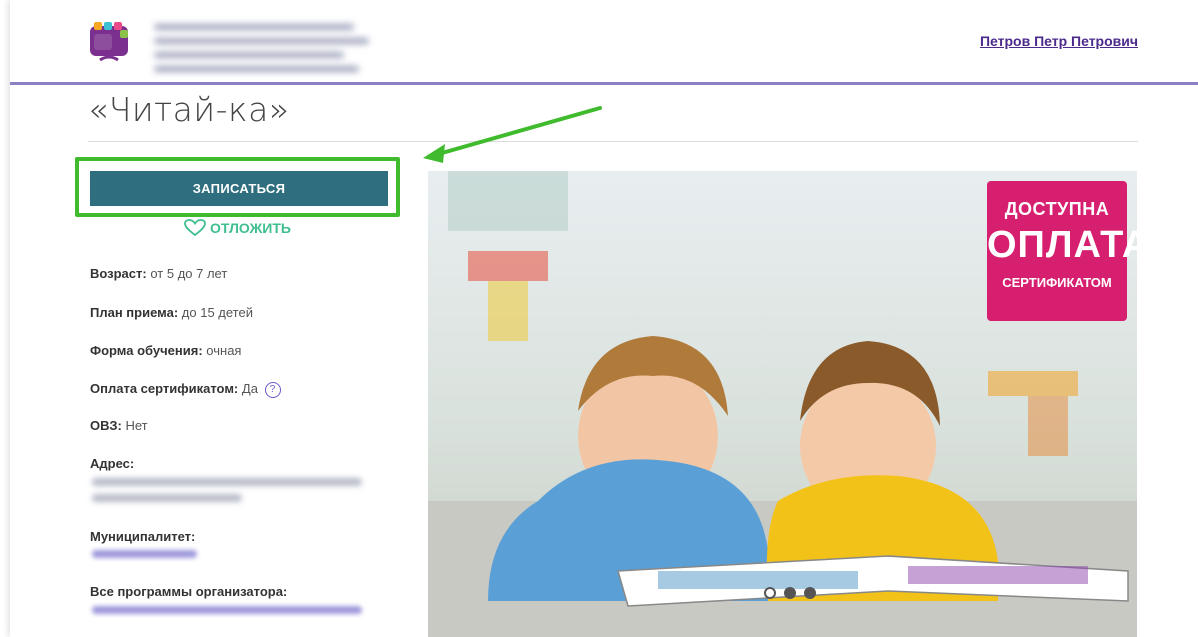  What do you see at coordinates (237, 490) in the screenshot?
I see `address-value-blurred` at bounding box center [237, 490].